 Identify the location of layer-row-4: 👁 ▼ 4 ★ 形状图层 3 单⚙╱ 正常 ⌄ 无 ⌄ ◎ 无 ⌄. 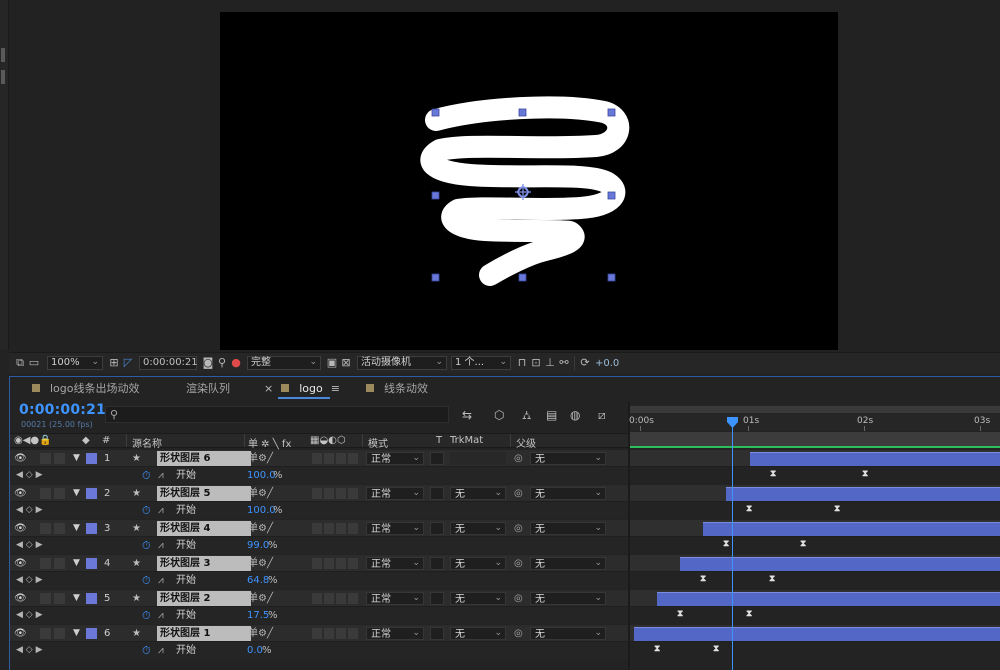
(319, 563).